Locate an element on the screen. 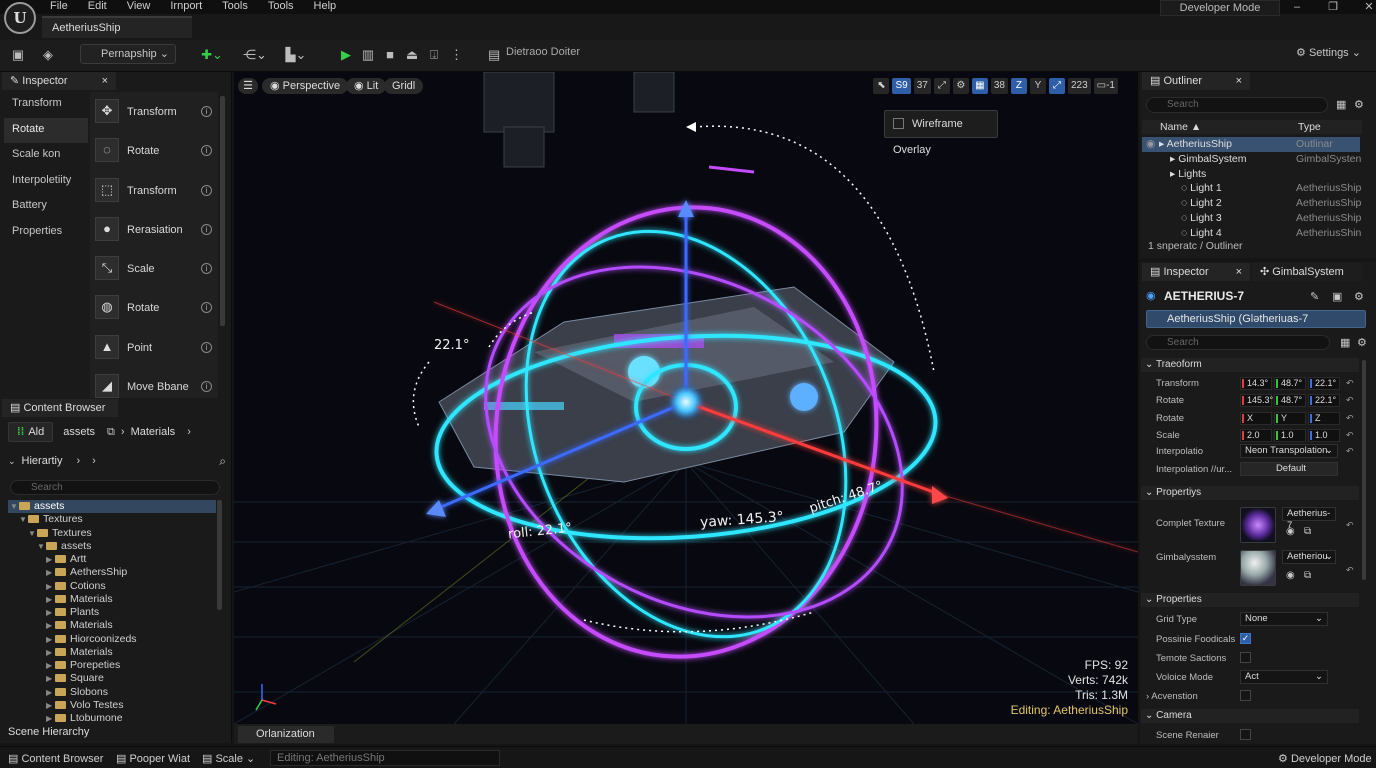 This screenshot has width=1376, height=768. transform-value-x: X is located at coordinates (1256, 418).